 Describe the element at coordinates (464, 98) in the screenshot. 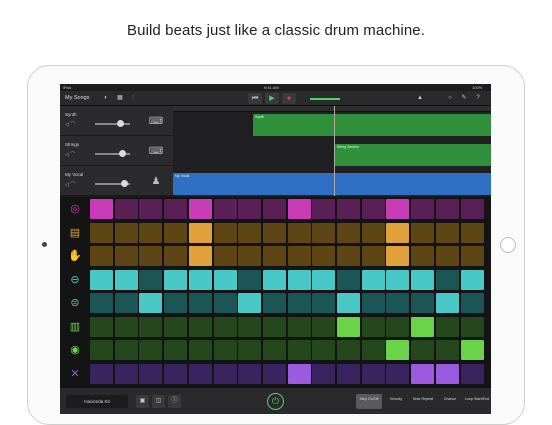

I see `settings-wrench-icon: ✎` at that location.